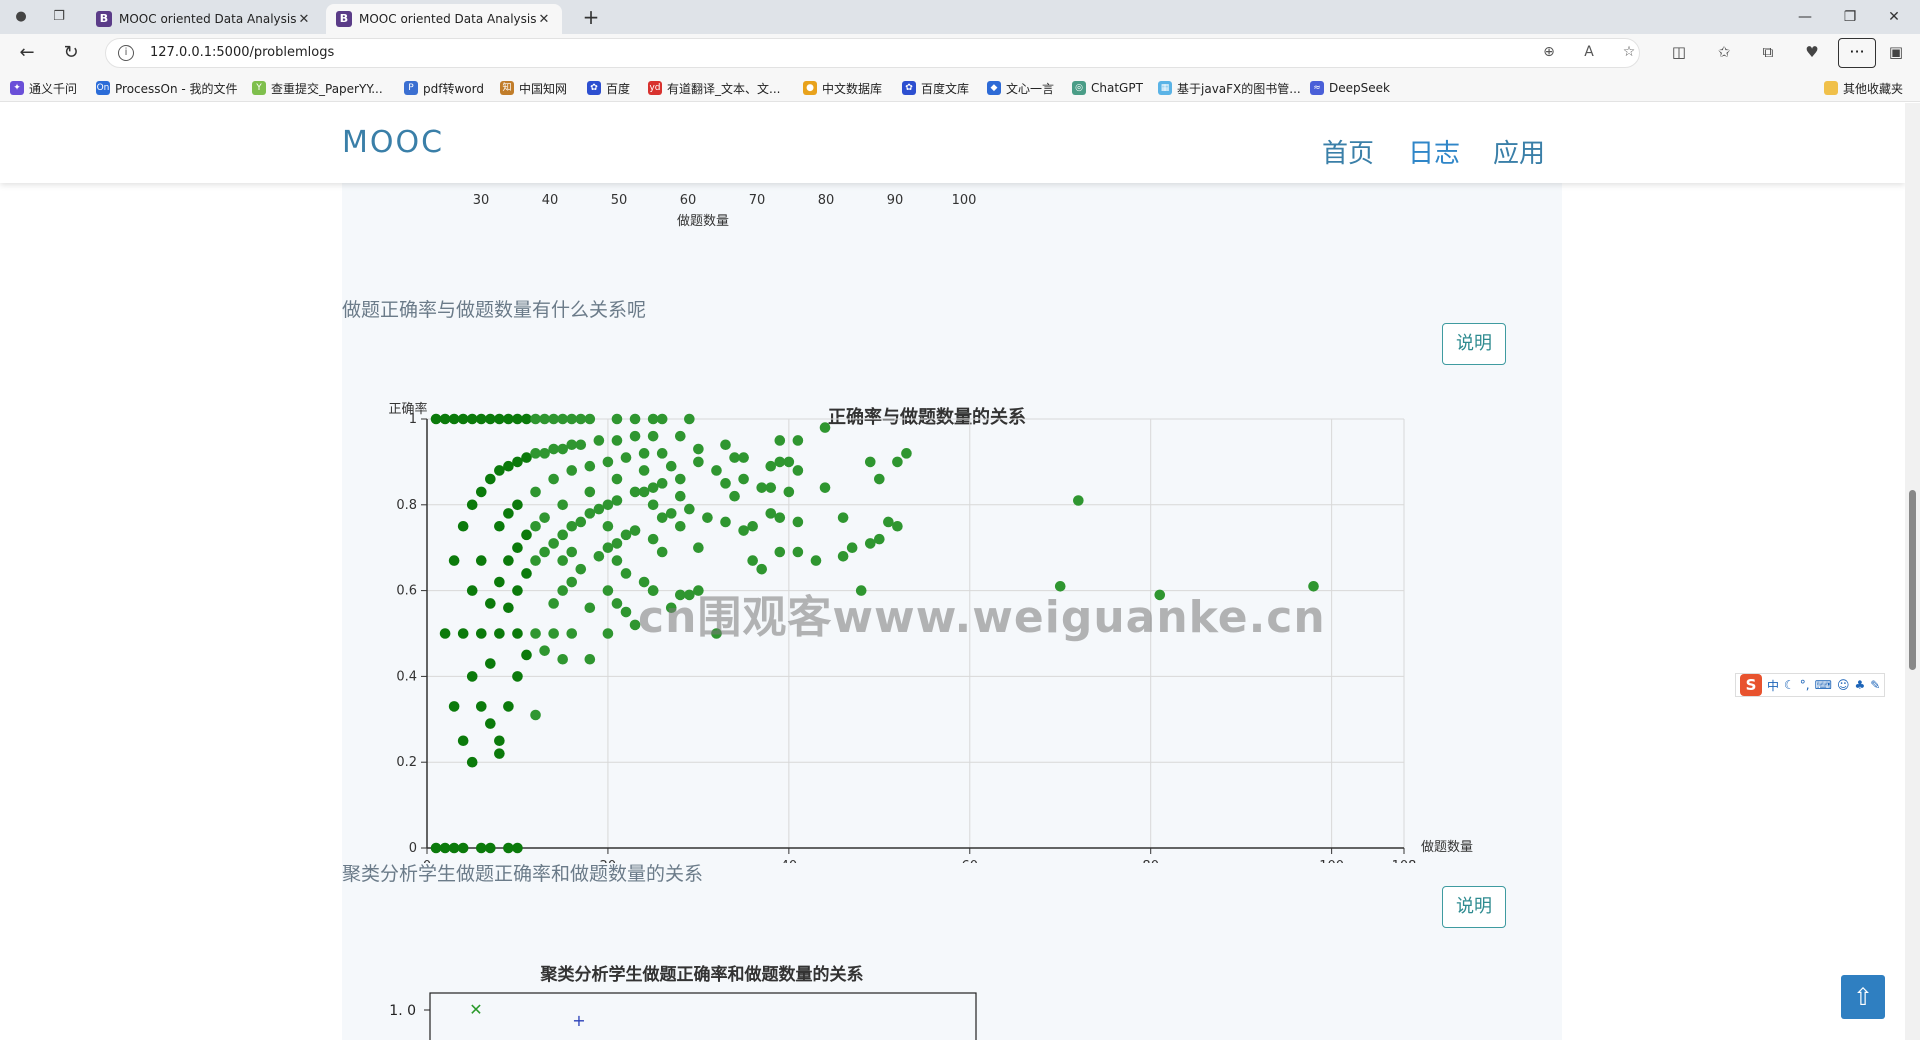  I want to click on address-bar: i 127.0.0.1:5000/problemlogs ⊕ A ☆, so click(872, 53).